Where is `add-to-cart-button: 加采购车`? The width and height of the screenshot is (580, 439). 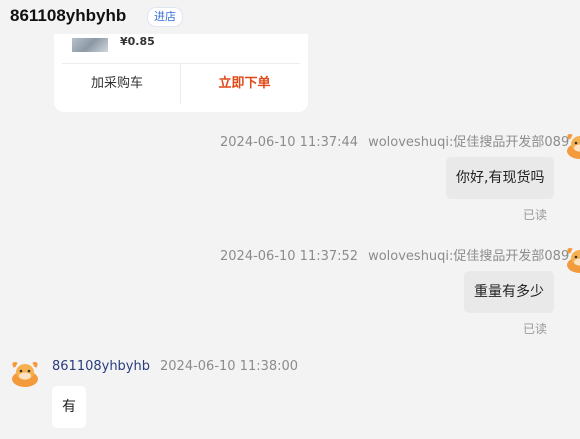
add-to-cart-button: 加采购车 is located at coordinates (117, 84).